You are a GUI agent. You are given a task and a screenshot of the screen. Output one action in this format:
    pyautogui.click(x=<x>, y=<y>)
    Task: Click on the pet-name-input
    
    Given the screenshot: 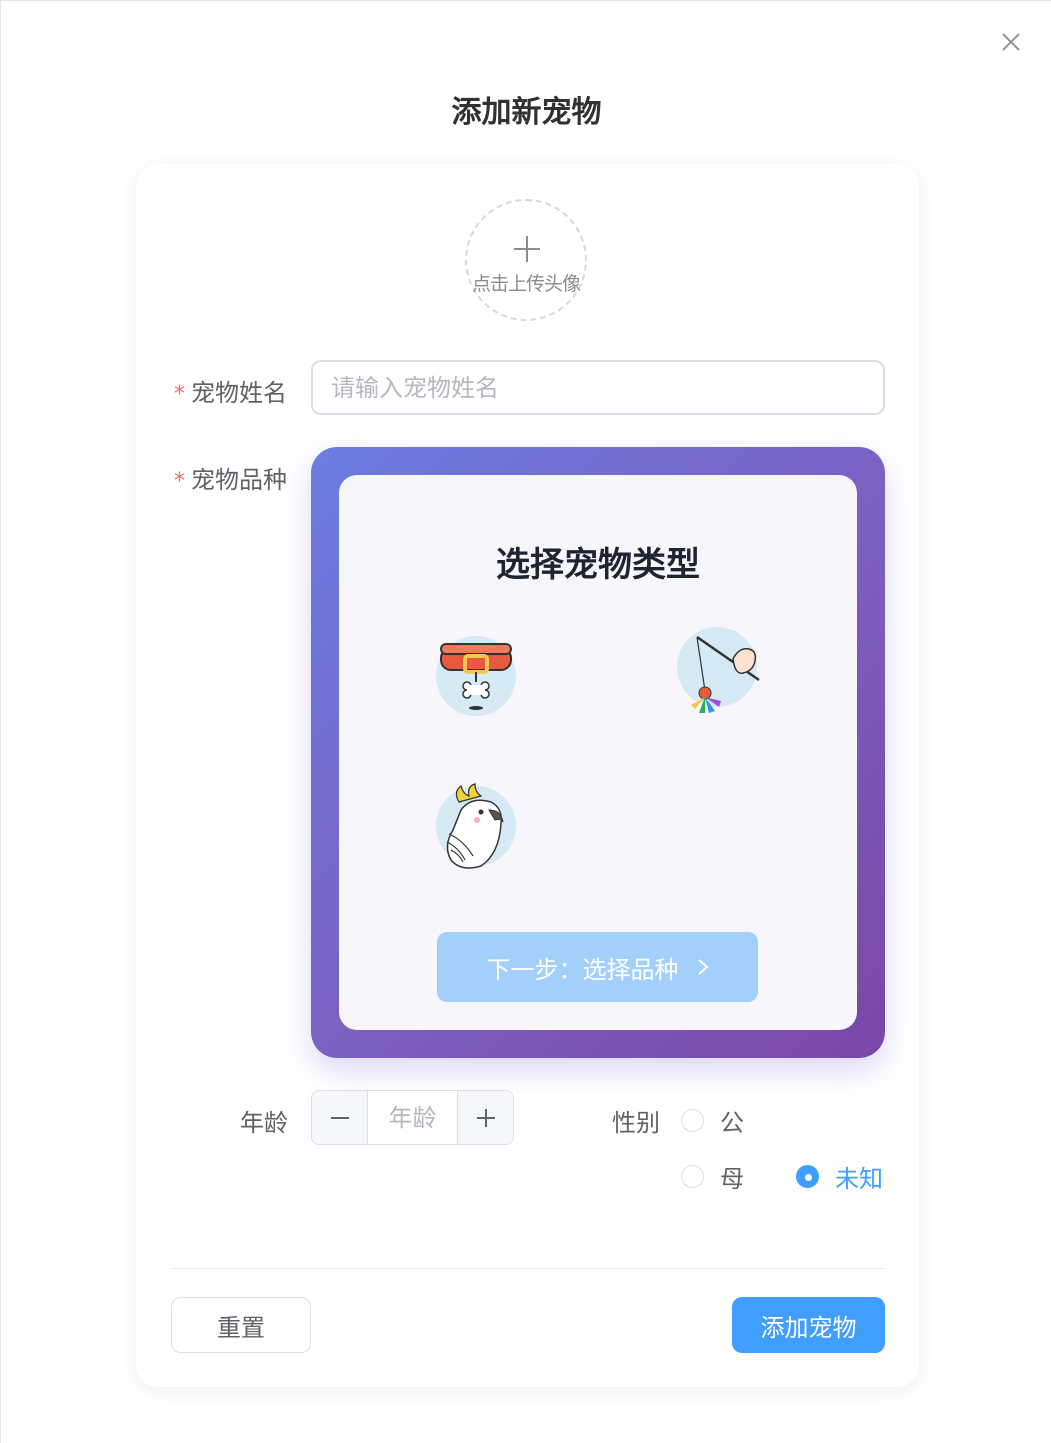 What is the action you would take?
    pyautogui.click(x=598, y=387)
    